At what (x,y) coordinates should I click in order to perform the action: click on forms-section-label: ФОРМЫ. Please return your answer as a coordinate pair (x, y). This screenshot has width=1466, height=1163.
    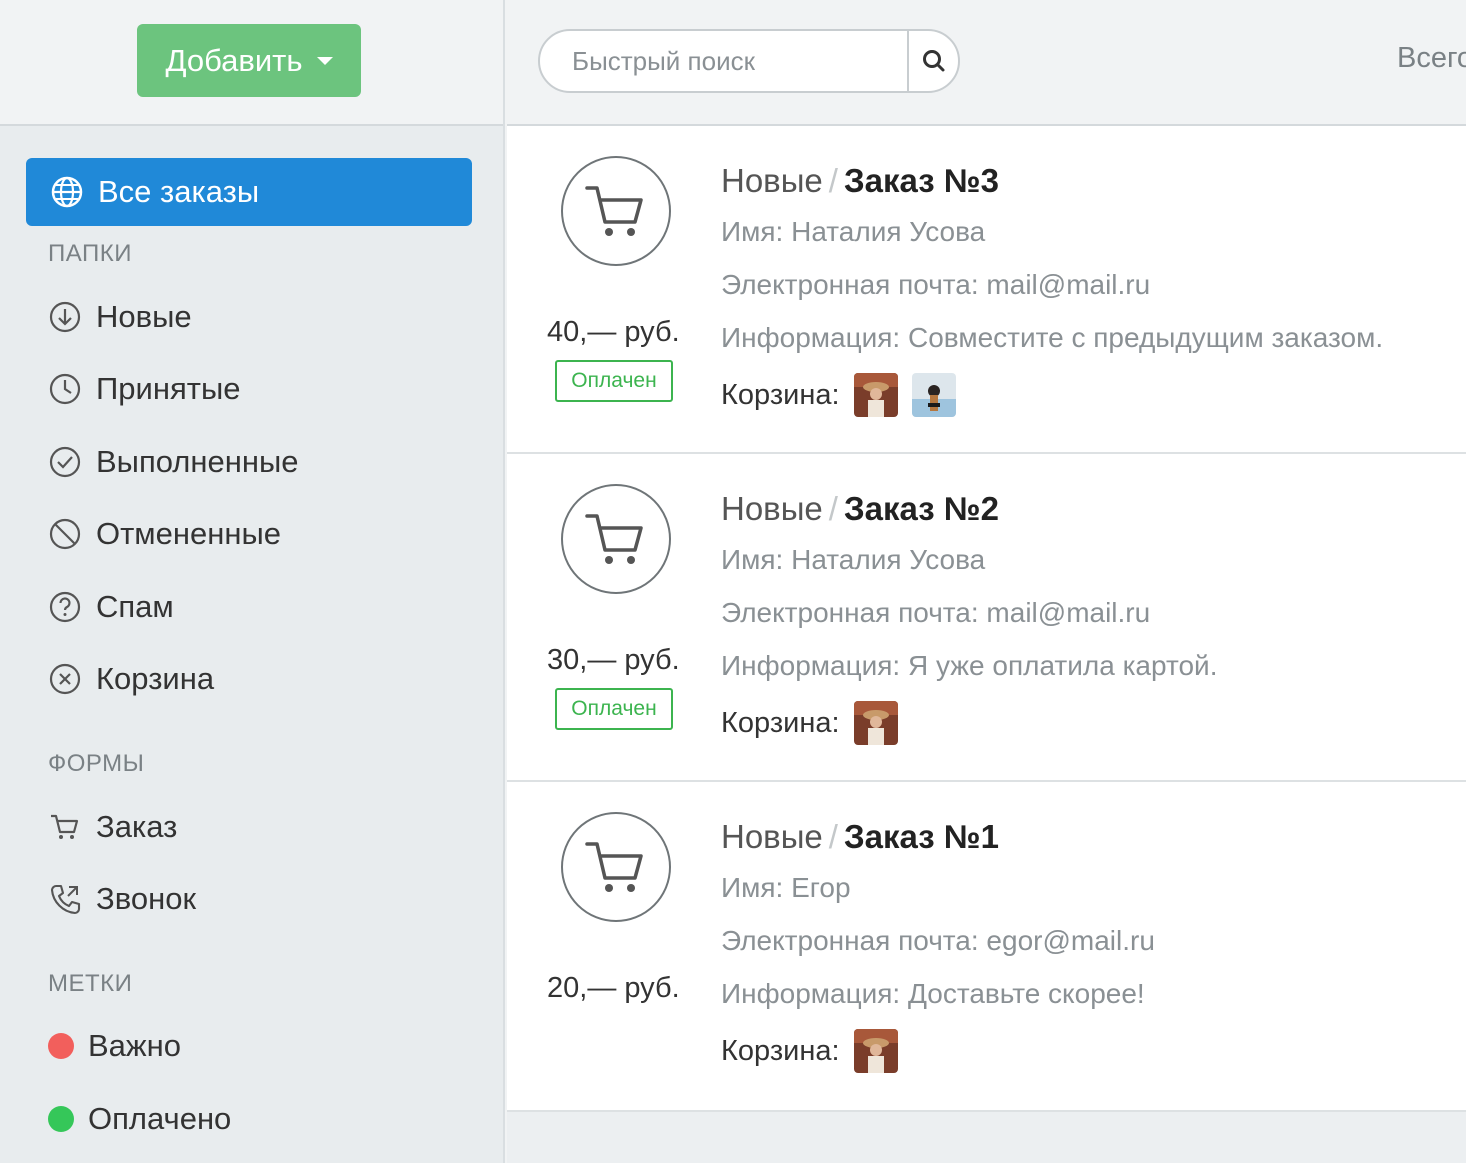
    Looking at the image, I should click on (96, 763).